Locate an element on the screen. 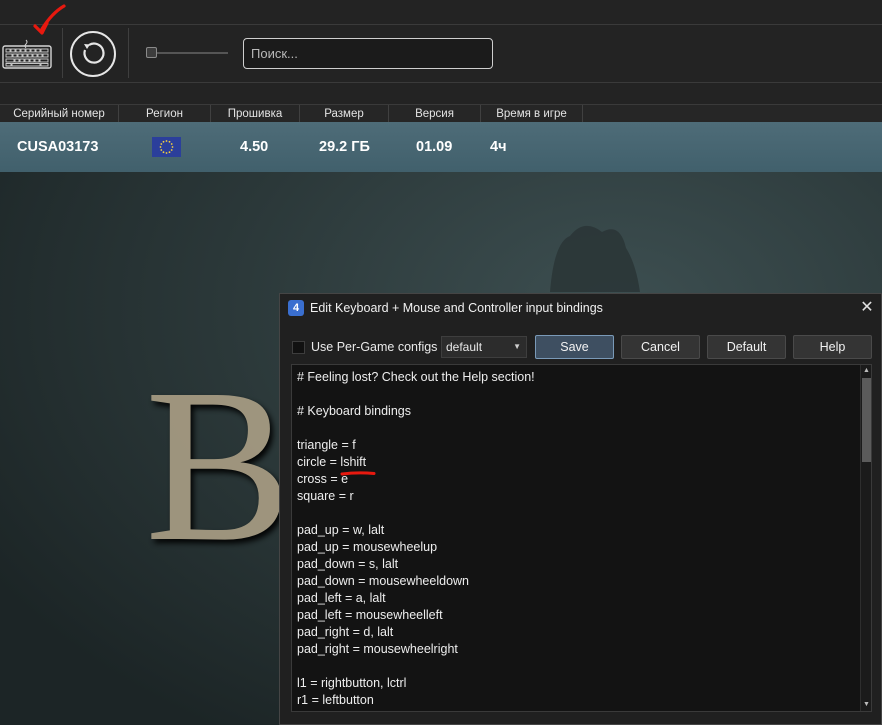 The height and width of the screenshot is (725, 882). scroll-down-icon: ▼ is located at coordinates (866, 705).